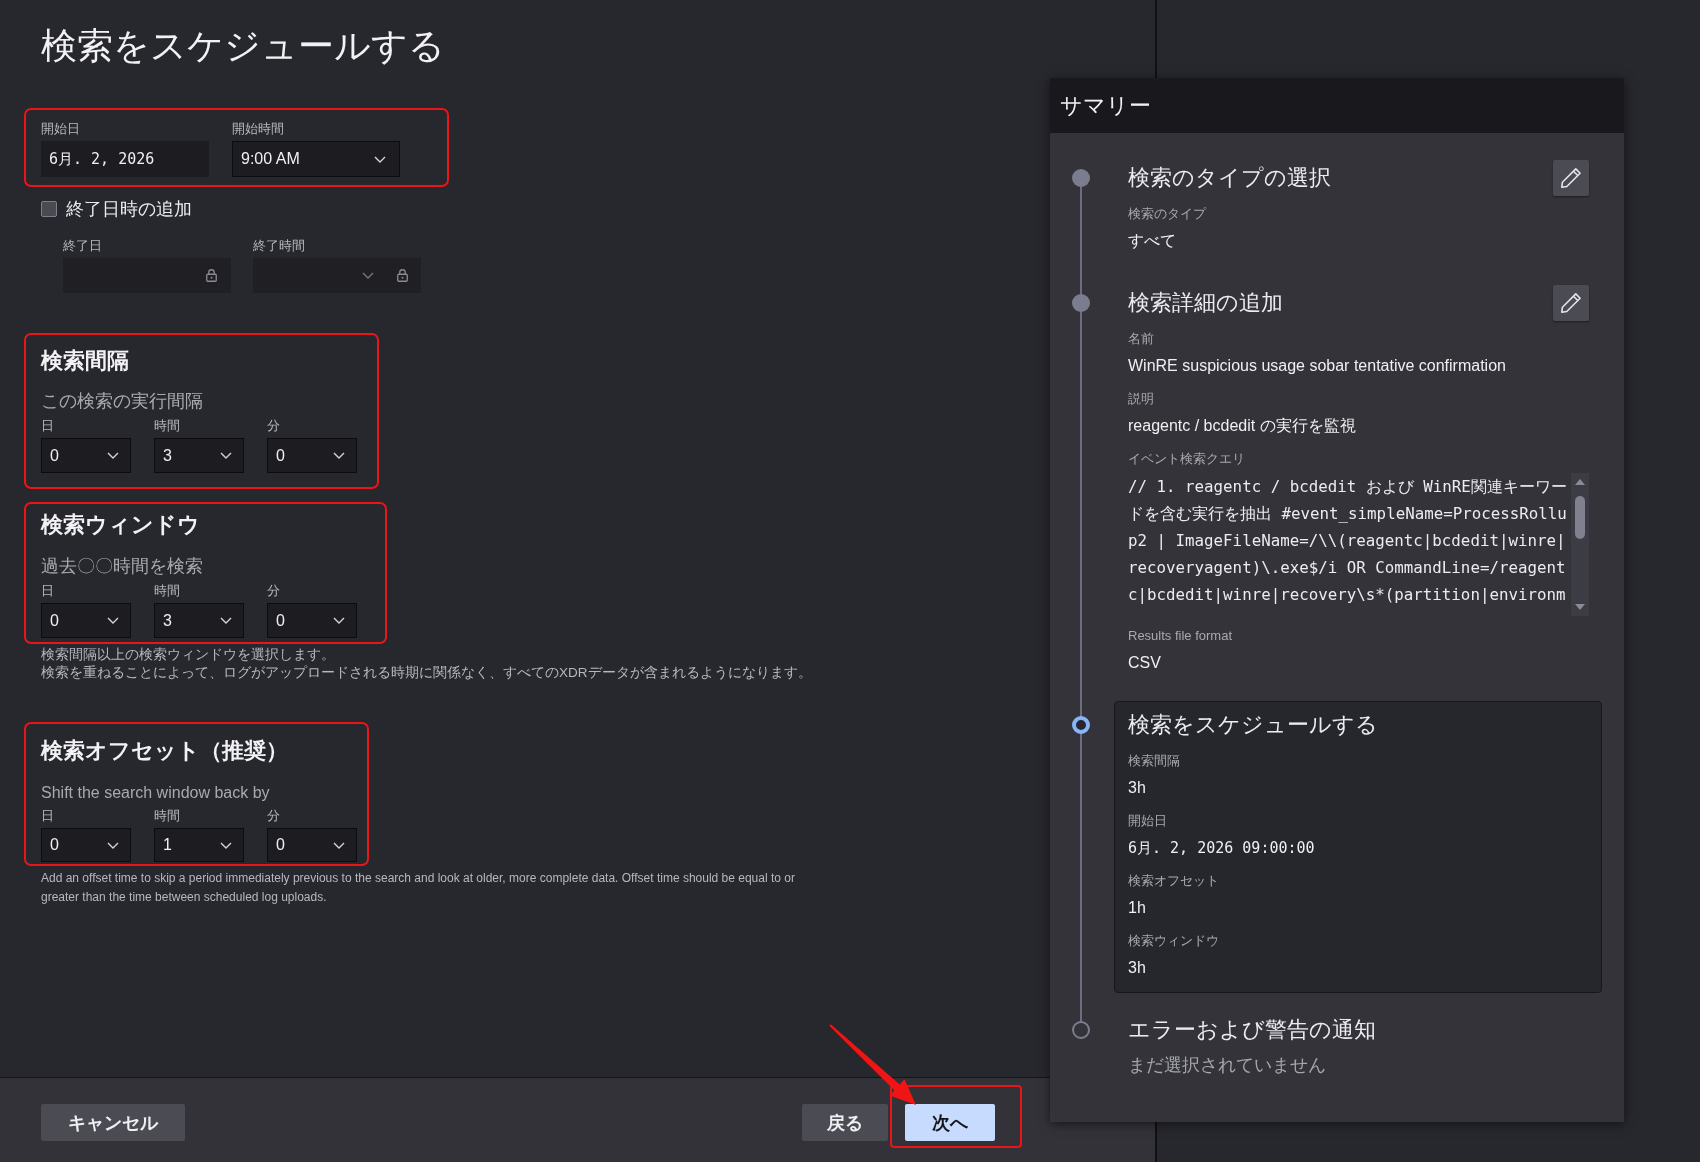 The height and width of the screenshot is (1162, 1700). What do you see at coordinates (1167, 214) in the screenshot?
I see `summary-label: 検索のタイプ` at bounding box center [1167, 214].